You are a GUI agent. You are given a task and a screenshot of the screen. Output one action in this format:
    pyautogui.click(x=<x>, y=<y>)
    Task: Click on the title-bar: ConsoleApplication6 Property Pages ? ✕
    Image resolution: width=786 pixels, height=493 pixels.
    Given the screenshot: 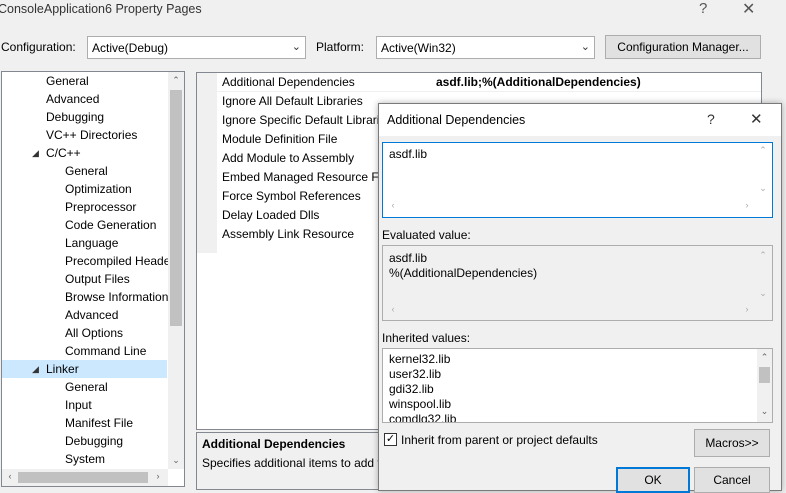 What is the action you would take?
    pyautogui.click(x=393, y=10)
    